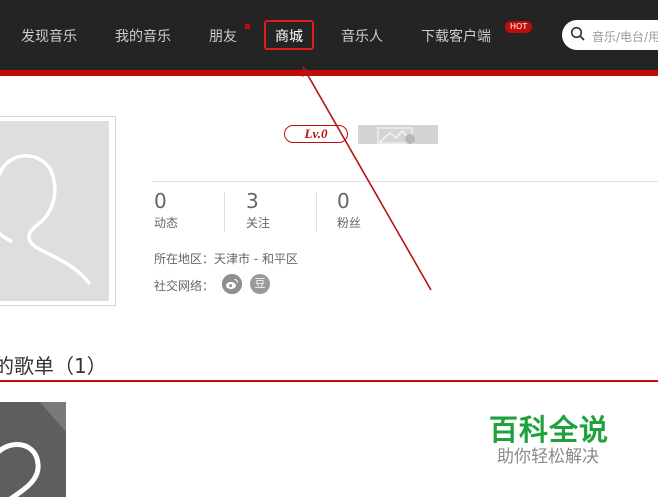  What do you see at coordinates (329, 35) in the screenshot?
I see `top-nav-bar: 发现音乐 我的音乐 朋友 商城 音乐人 下载客户端 HOT 音乐/电台/用户` at bounding box center [329, 35].